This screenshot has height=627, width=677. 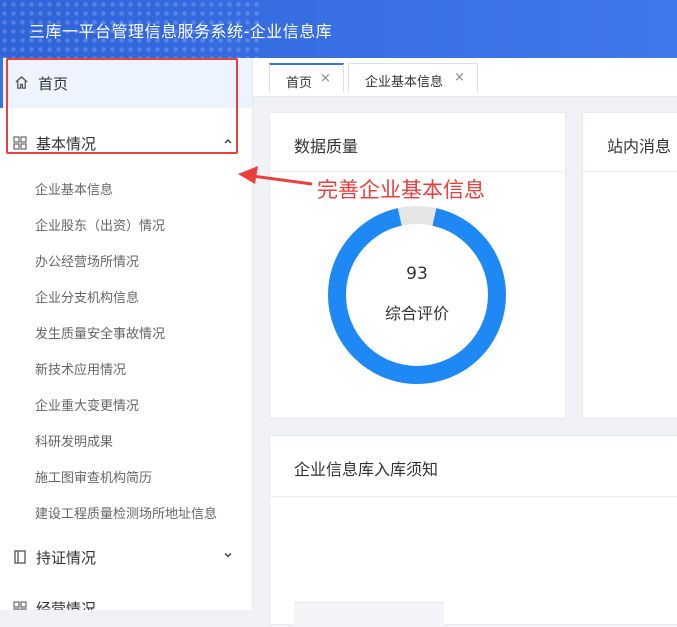 I want to click on sidebar-group-operations: 经营情况, so click(x=126, y=598).